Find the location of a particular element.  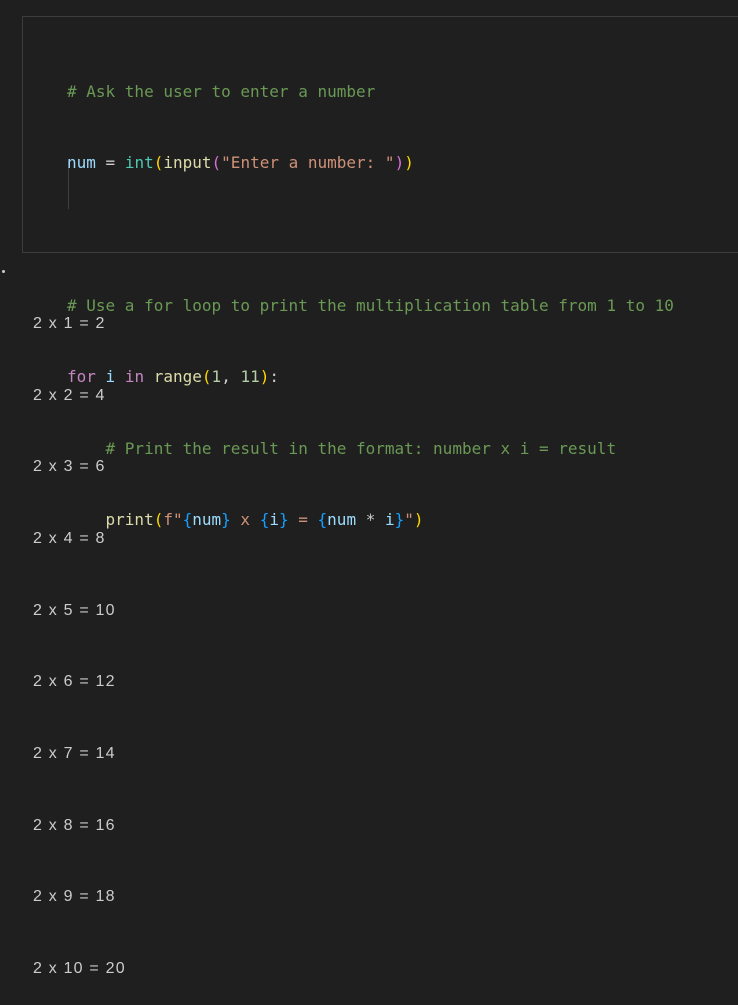

multiply-op: * is located at coordinates (370, 519).